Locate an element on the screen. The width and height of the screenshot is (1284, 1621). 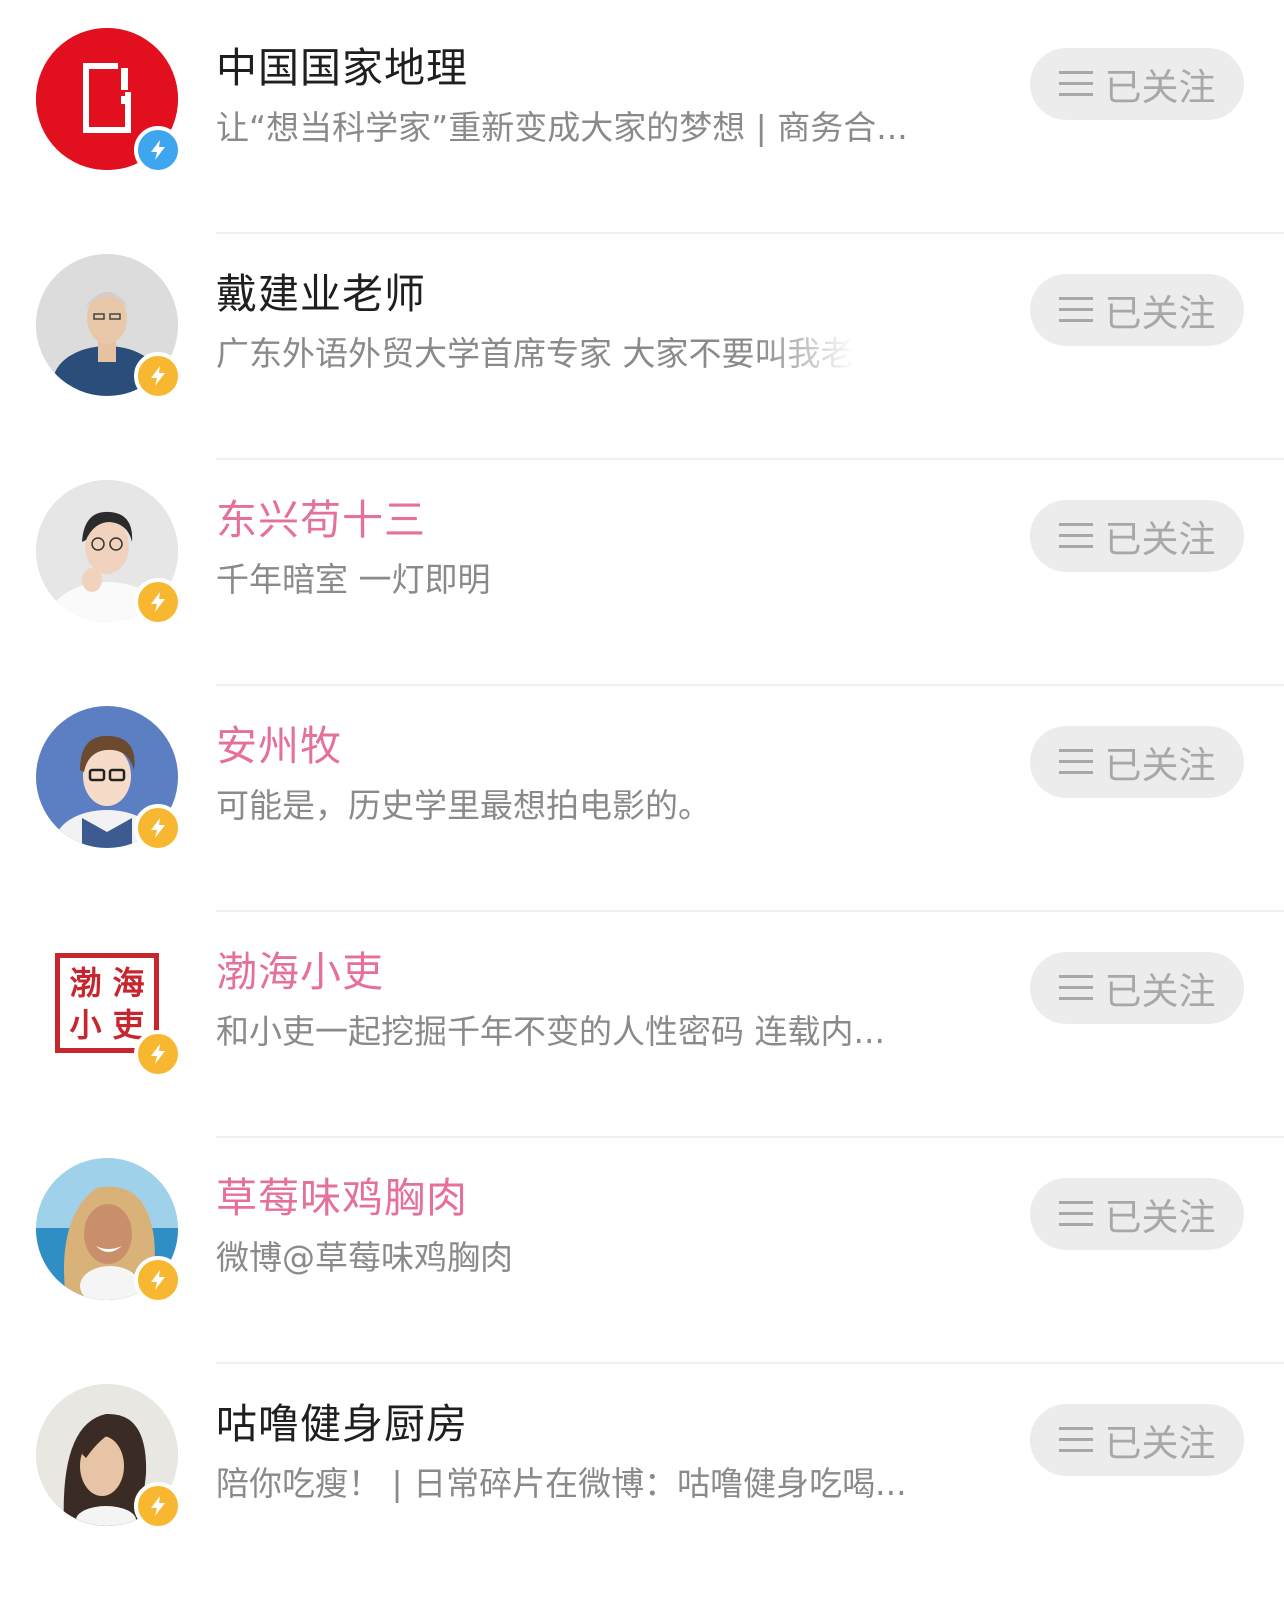
user-name: 东兴苟十三 is located at coordinates (321, 520).